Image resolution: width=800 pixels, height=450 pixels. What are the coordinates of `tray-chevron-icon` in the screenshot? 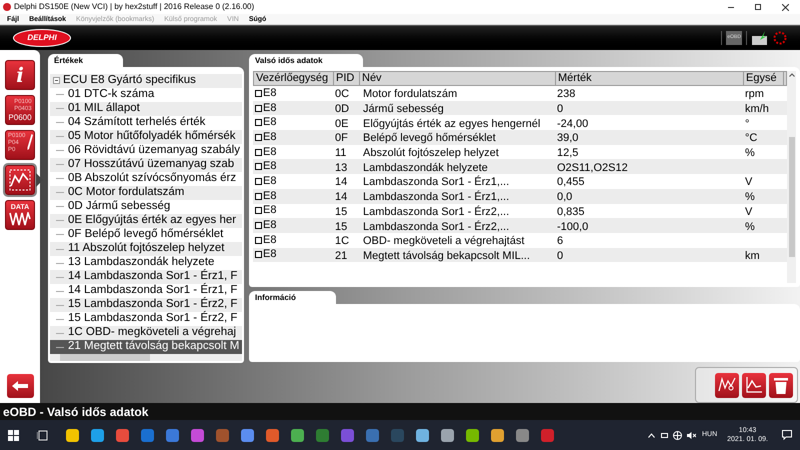 It's located at (651, 435).